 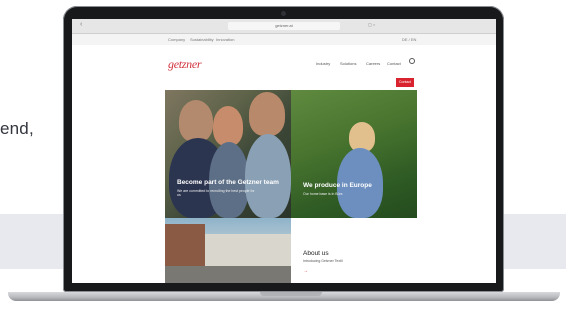 I want to click on topbar-link-company: Company, so click(x=176, y=39).